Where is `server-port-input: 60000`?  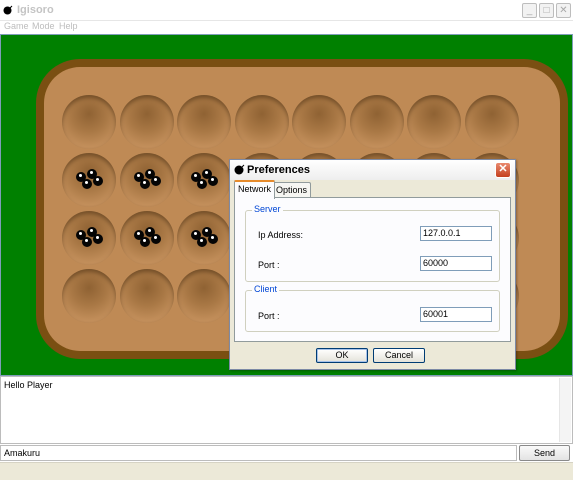
server-port-input: 60000 is located at coordinates (456, 263).